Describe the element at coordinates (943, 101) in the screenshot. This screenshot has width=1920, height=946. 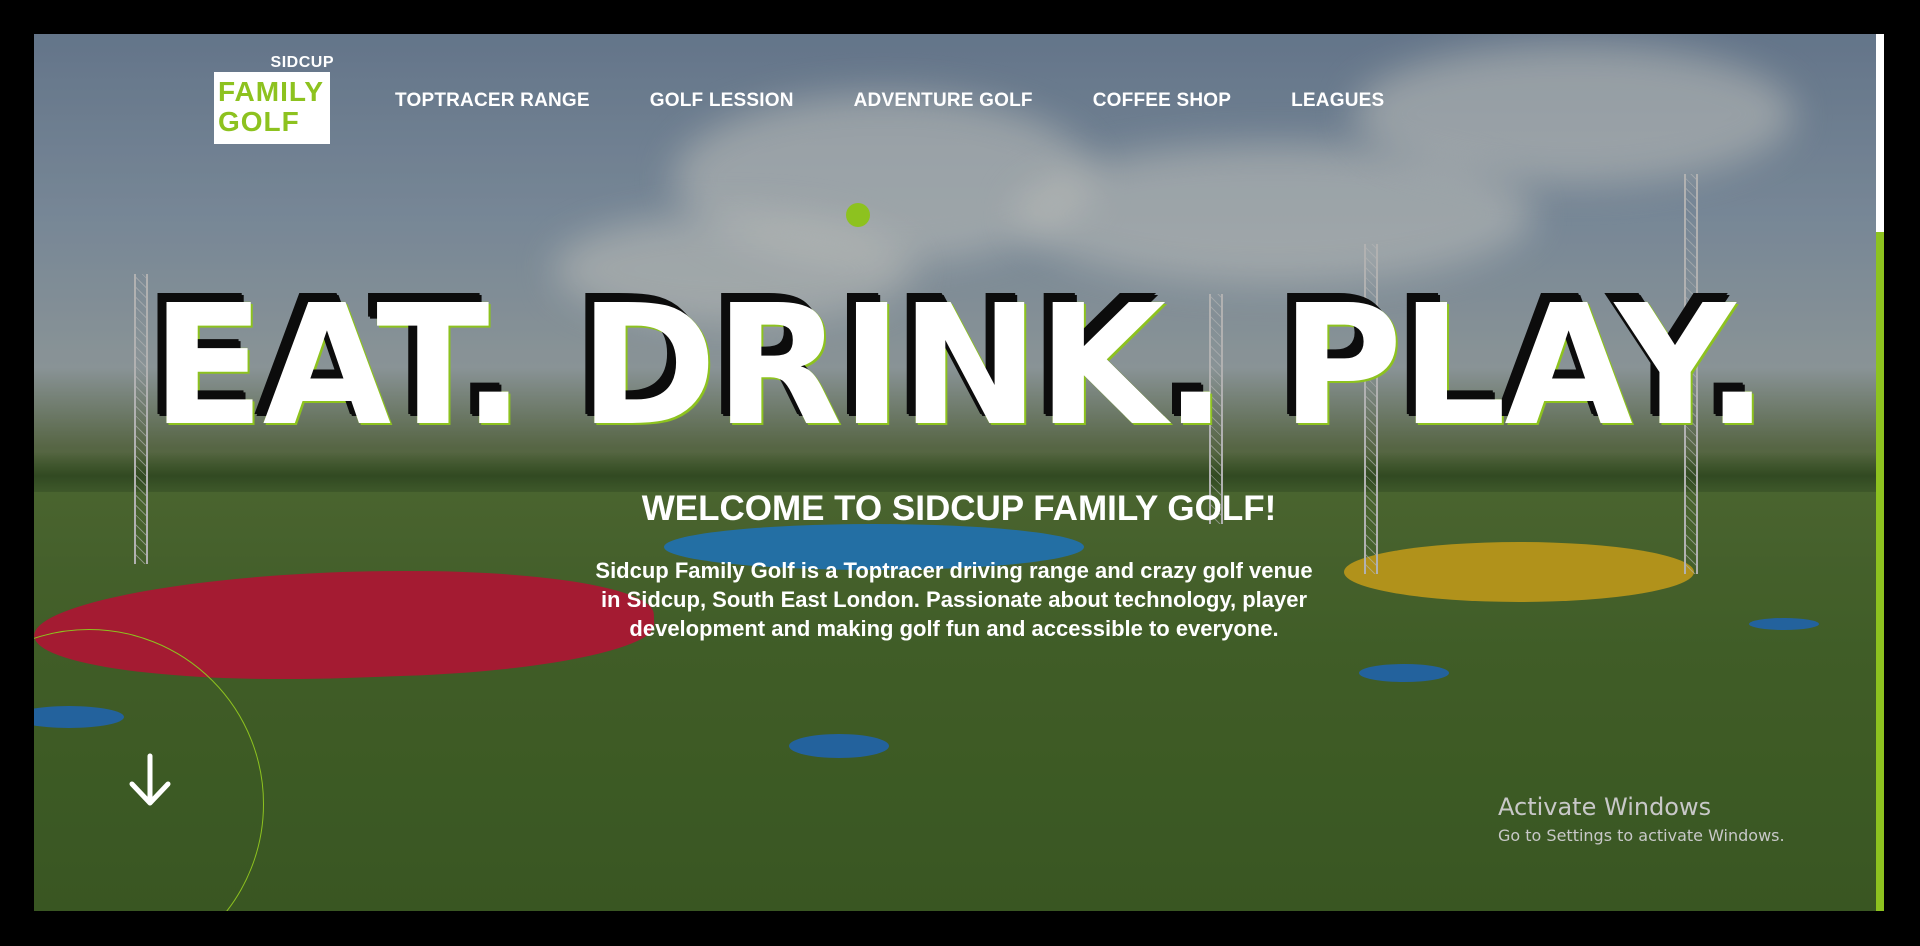
I see `nav-item-adventure-golf: ADVENTURE GOLF` at that location.